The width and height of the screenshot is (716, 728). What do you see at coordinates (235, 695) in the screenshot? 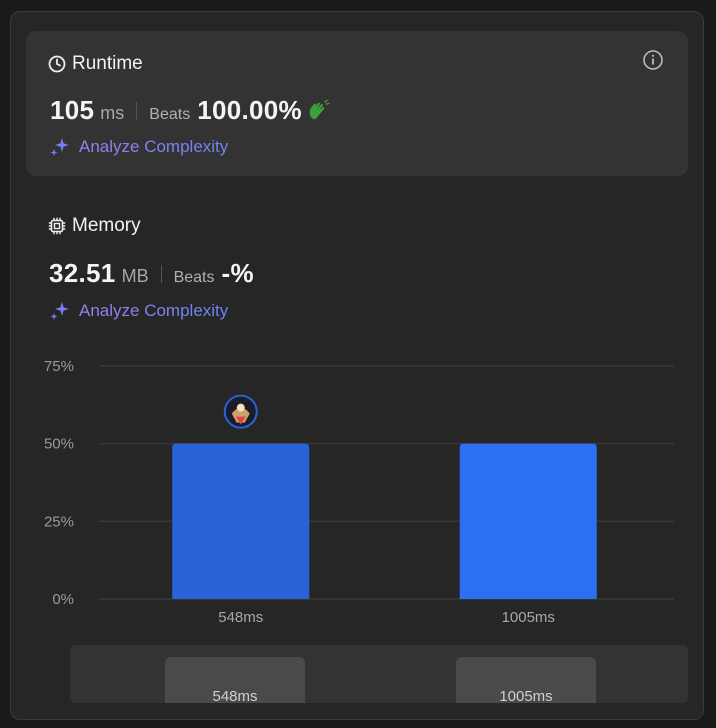
I see `range-label-left: 548ms` at bounding box center [235, 695].